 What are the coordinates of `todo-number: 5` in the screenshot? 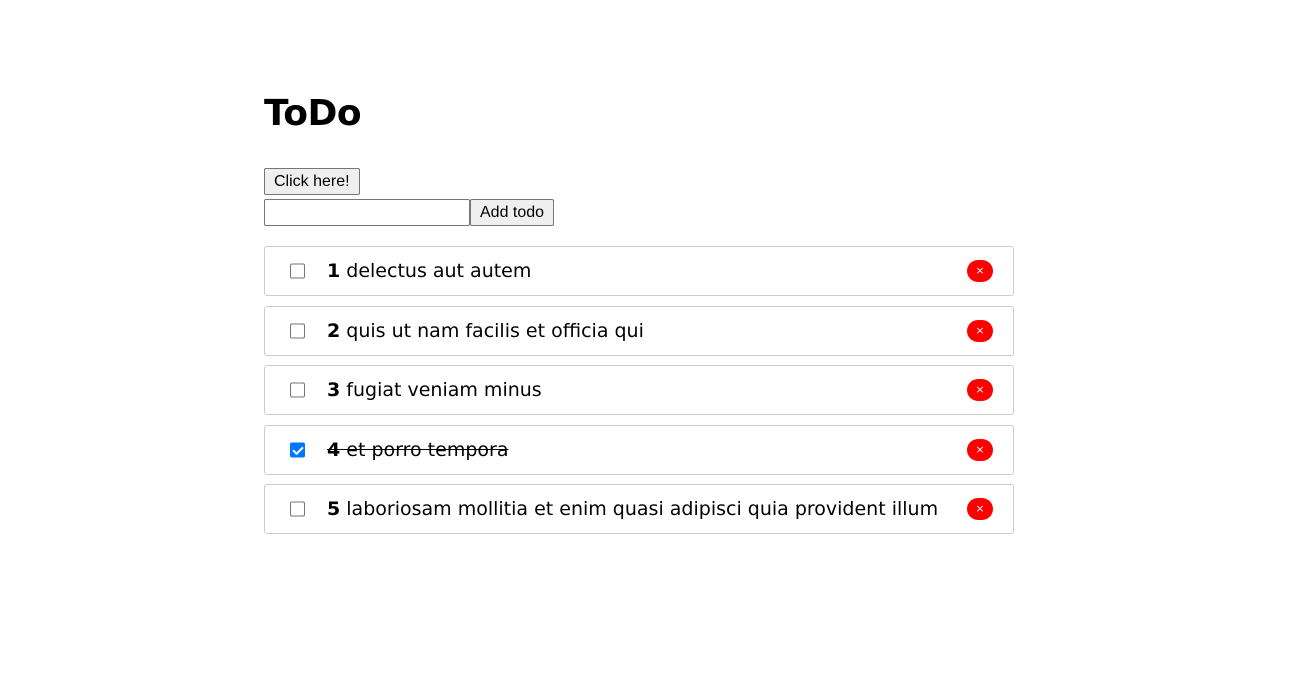 It's located at (334, 509).